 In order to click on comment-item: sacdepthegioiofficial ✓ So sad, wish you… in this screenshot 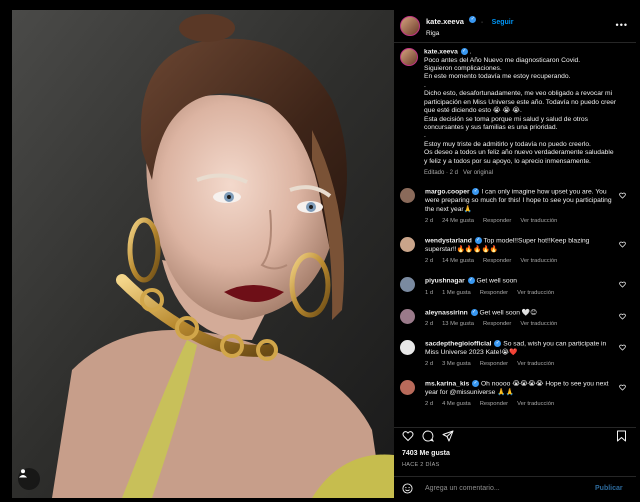, I will do `click(514, 354)`.